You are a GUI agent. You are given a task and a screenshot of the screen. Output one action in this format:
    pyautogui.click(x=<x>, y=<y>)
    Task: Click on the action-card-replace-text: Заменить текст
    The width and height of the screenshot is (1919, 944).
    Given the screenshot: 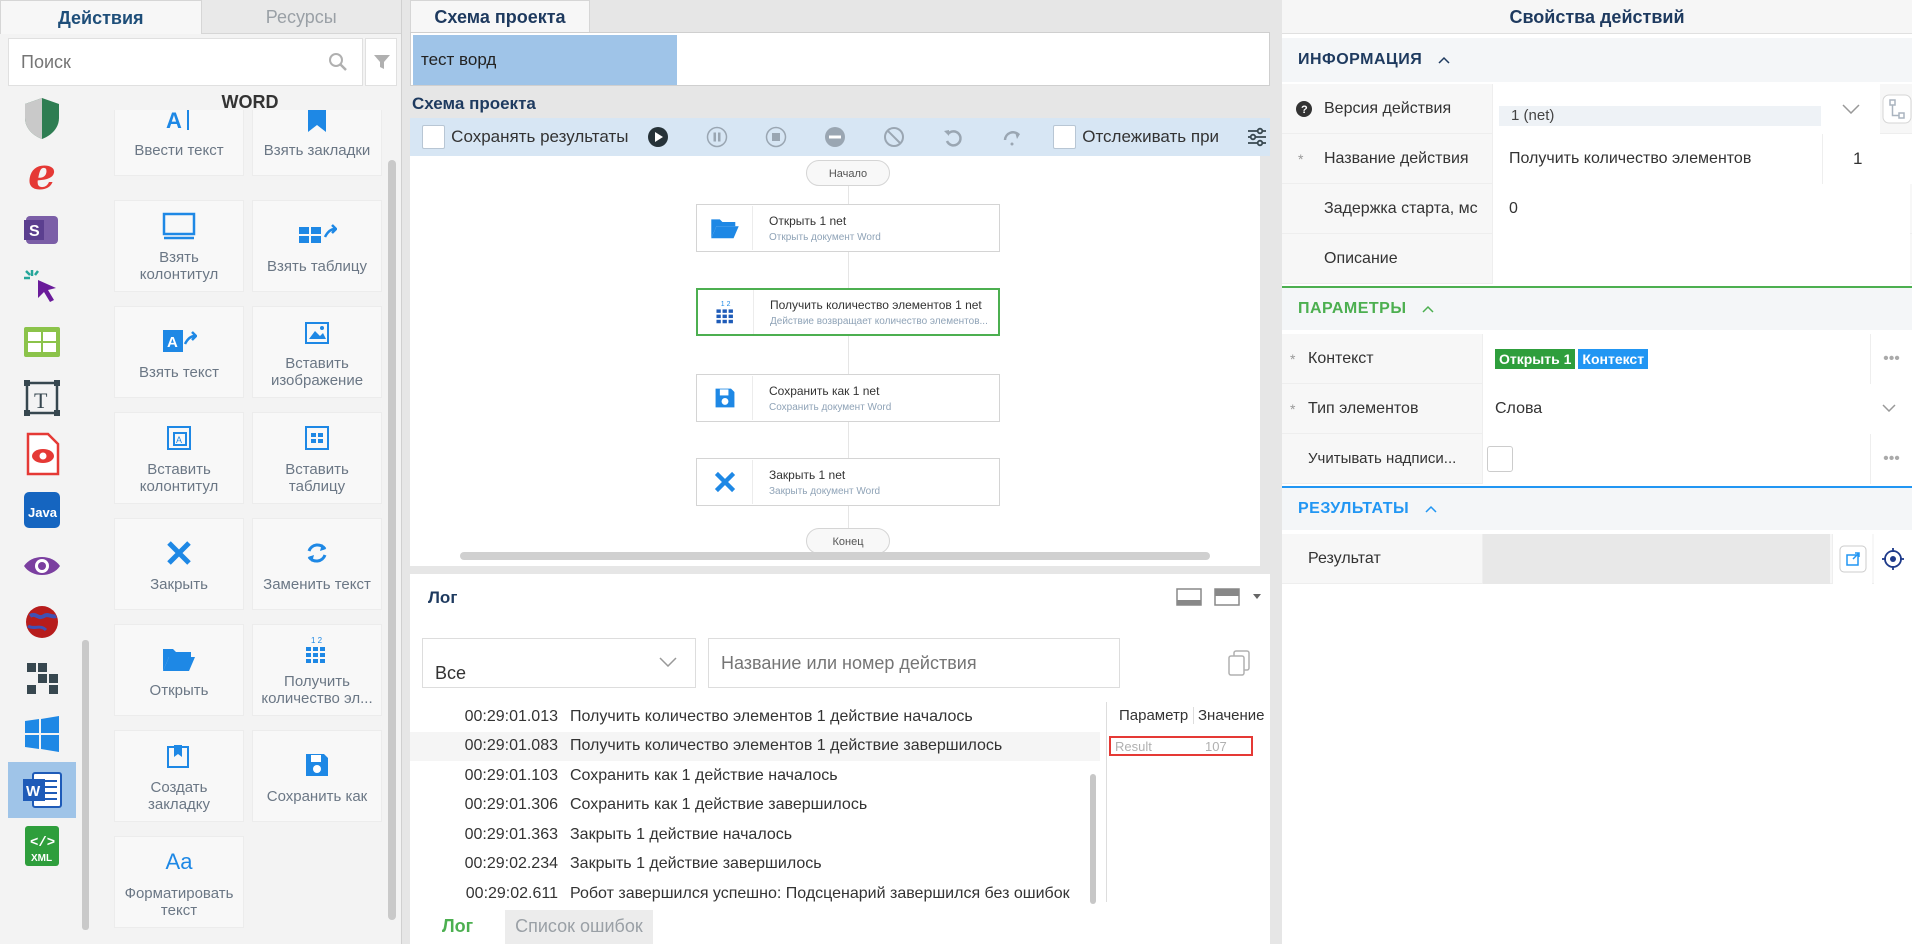 What is the action you would take?
    pyautogui.click(x=317, y=564)
    